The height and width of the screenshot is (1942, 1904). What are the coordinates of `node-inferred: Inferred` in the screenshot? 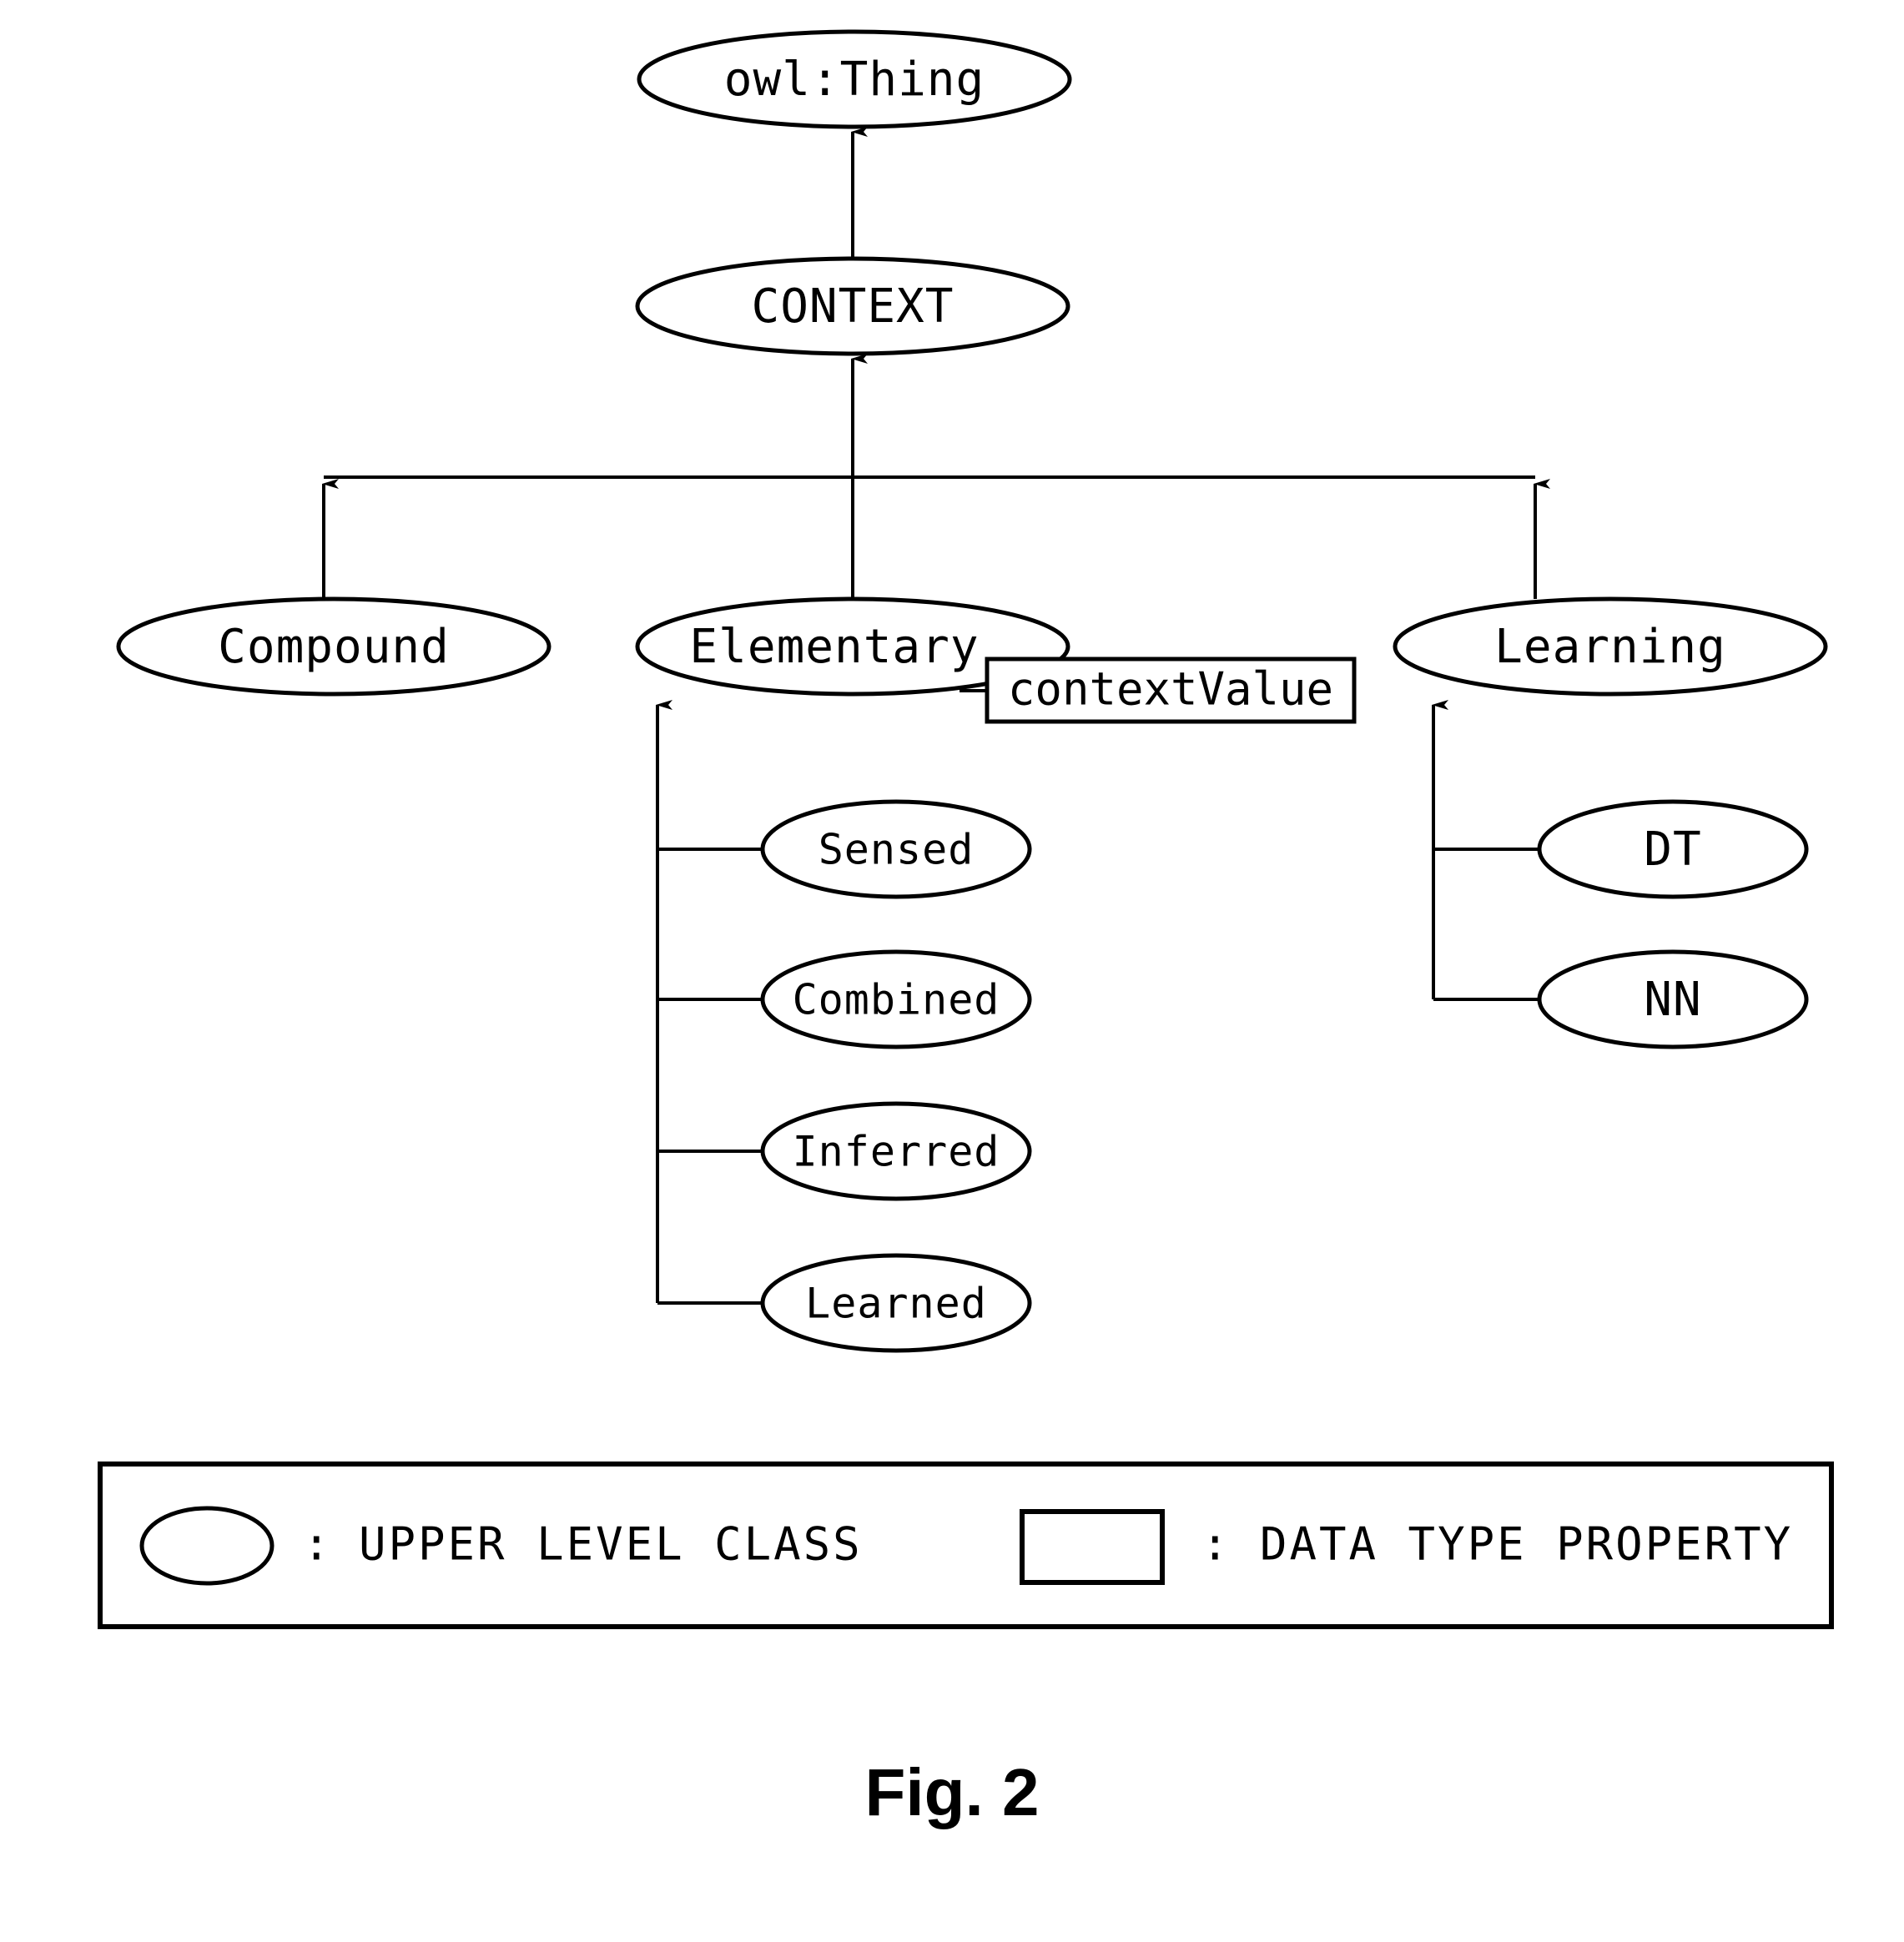 It's located at (896, 1151).